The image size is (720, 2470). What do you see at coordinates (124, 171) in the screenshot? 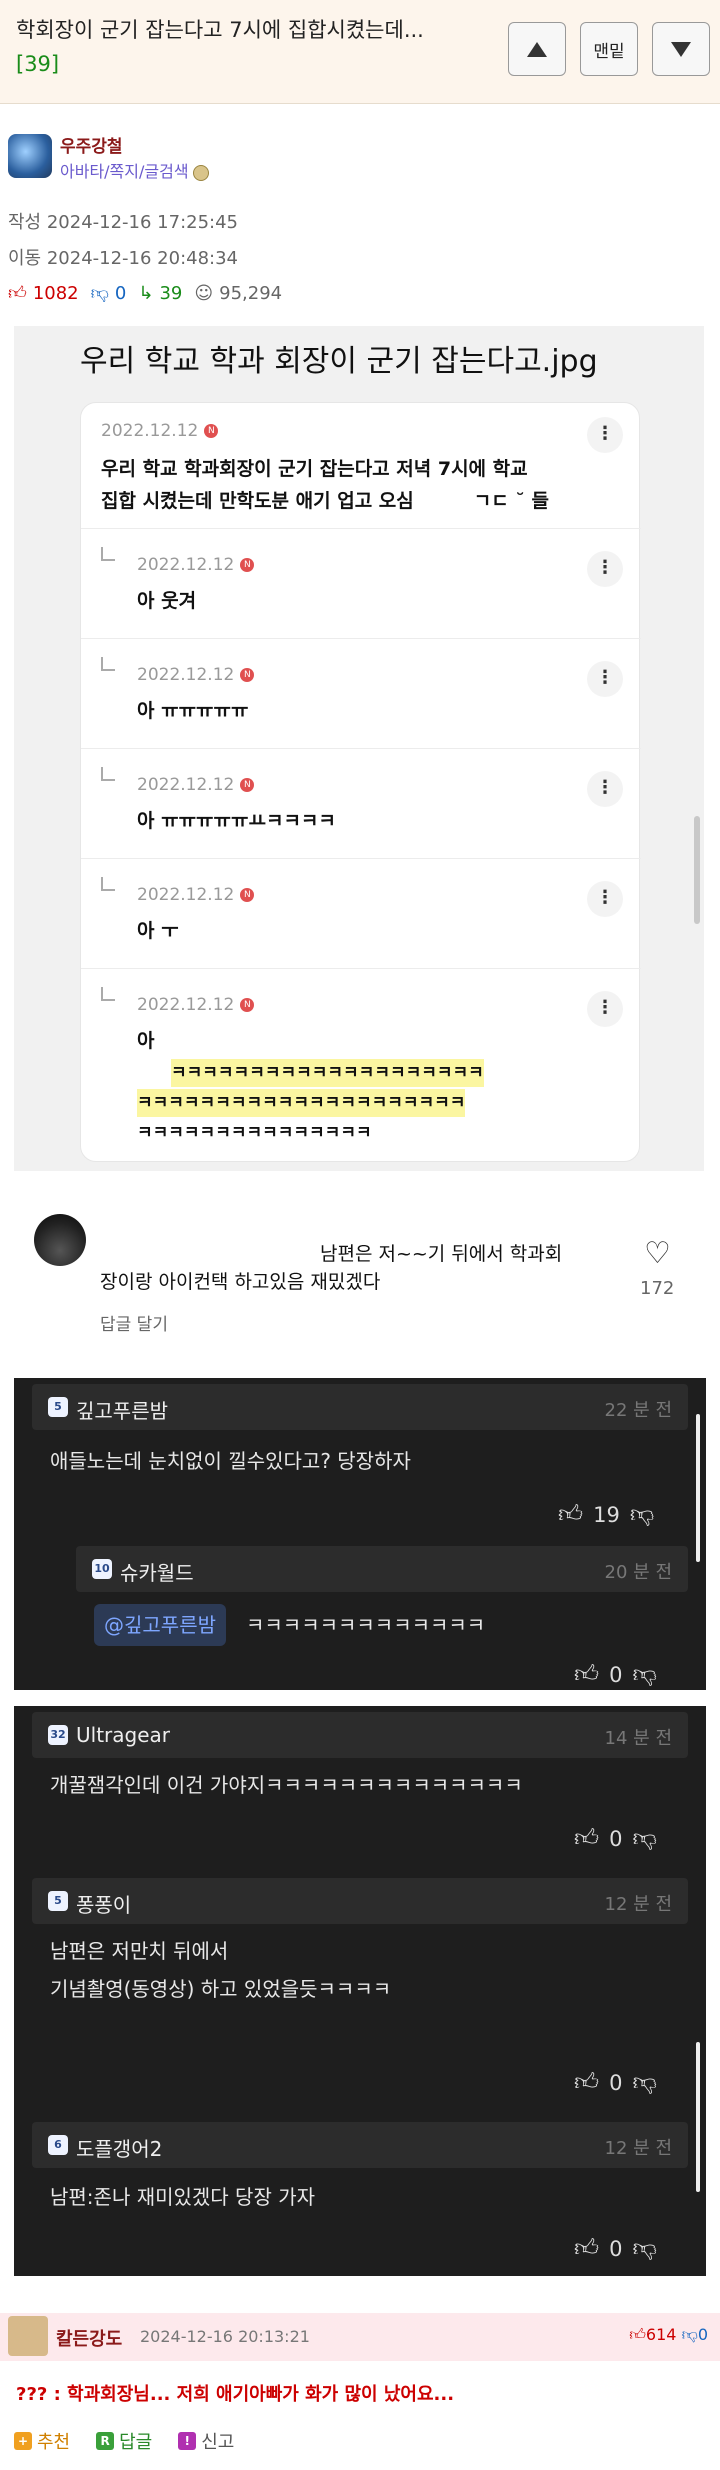
I see `author-links-text: 아바타/쪽지/글검색` at bounding box center [124, 171].